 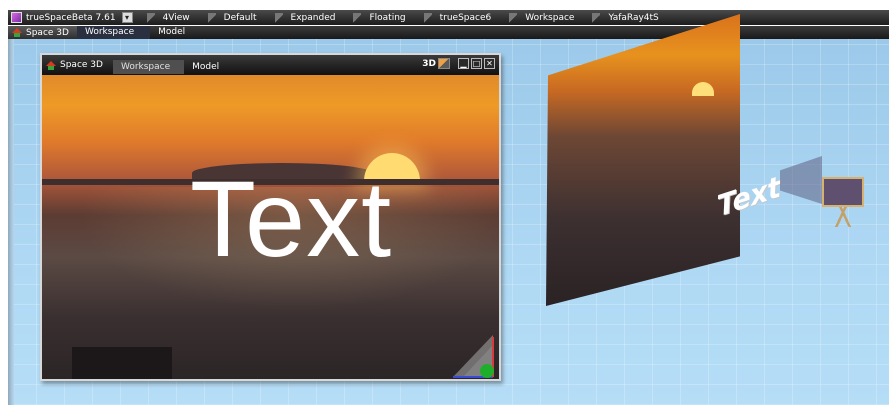 I want to click on layout-tab-default: Default, so click(x=237, y=18).